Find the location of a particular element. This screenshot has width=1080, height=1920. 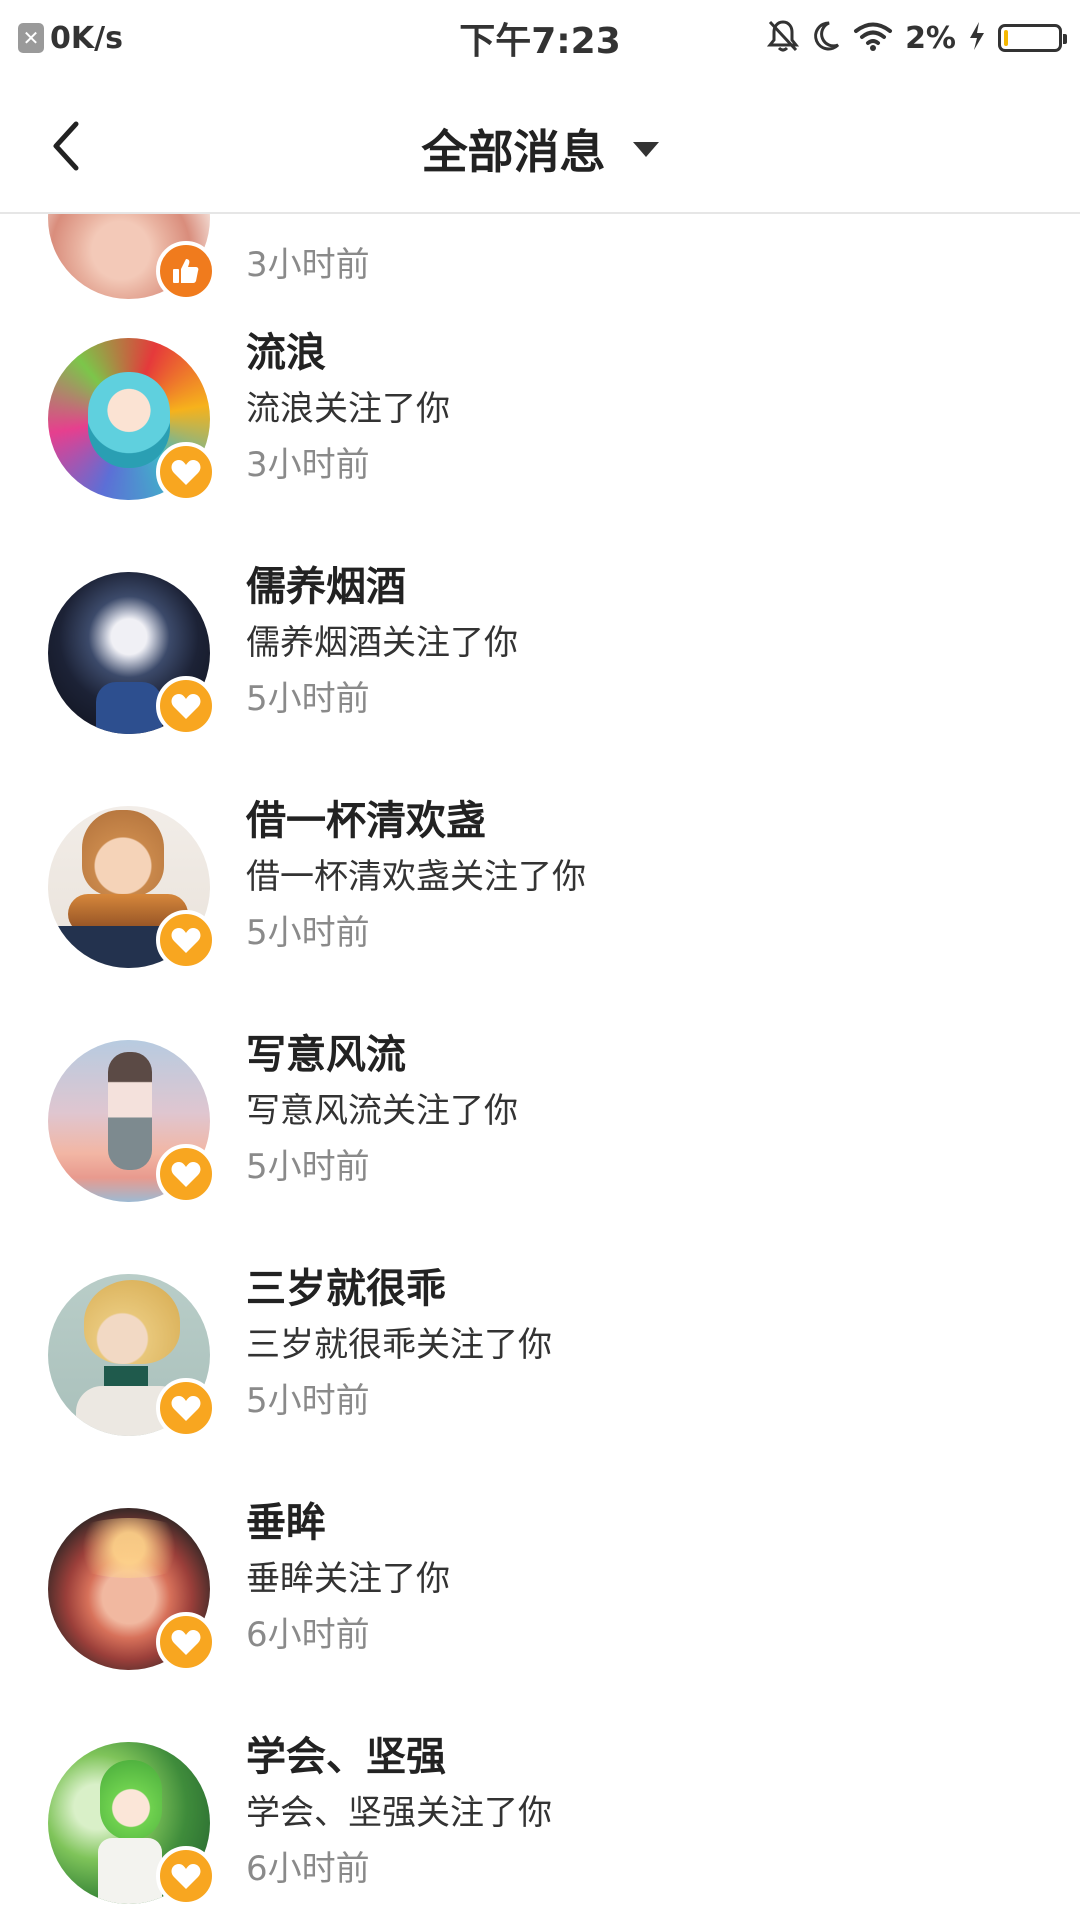

message-text: 流浪关注了你 is located at coordinates (348, 409).